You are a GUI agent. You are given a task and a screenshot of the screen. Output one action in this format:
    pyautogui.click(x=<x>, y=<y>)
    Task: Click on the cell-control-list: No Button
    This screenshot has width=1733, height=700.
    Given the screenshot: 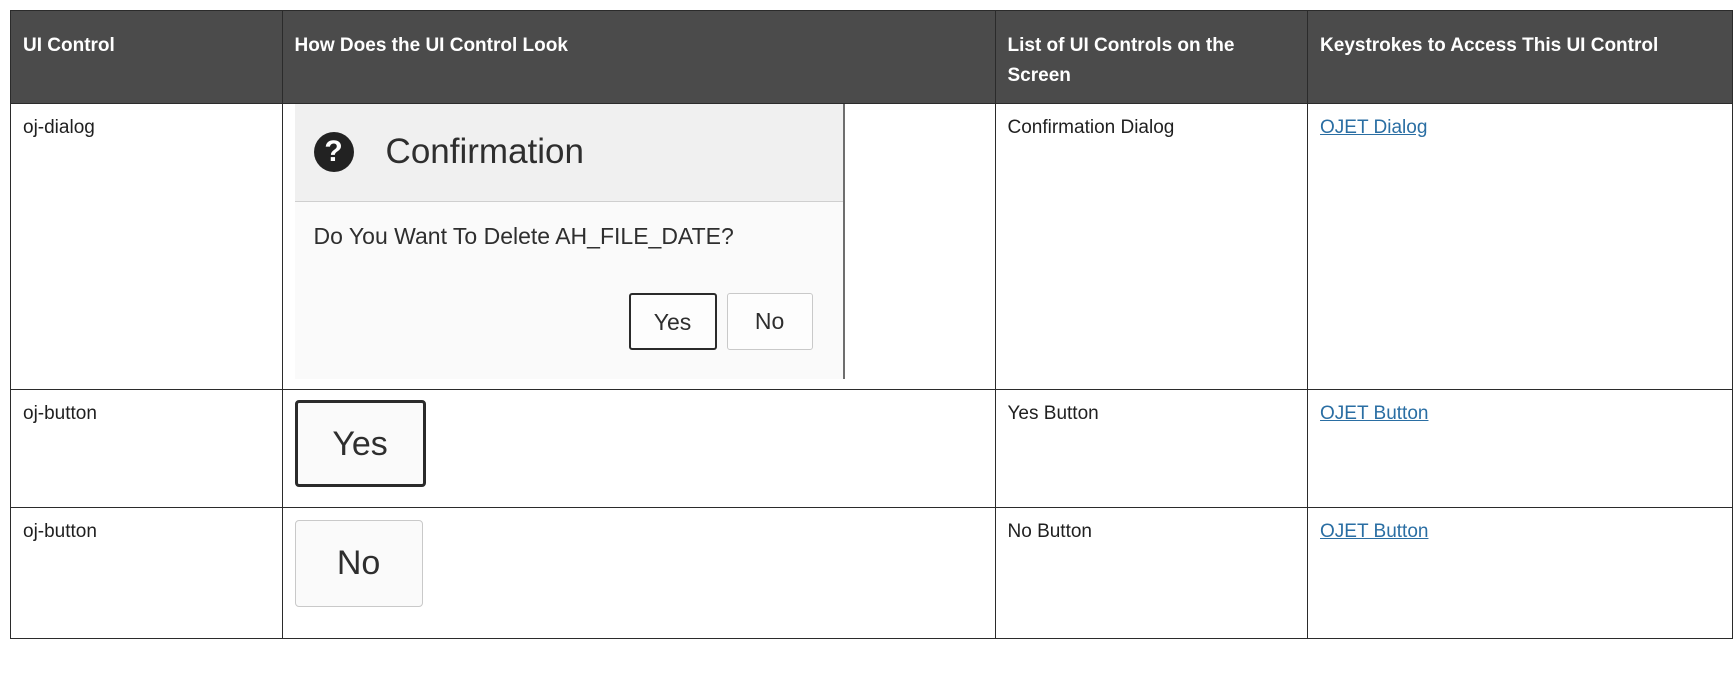 What is the action you would take?
    pyautogui.click(x=1151, y=573)
    